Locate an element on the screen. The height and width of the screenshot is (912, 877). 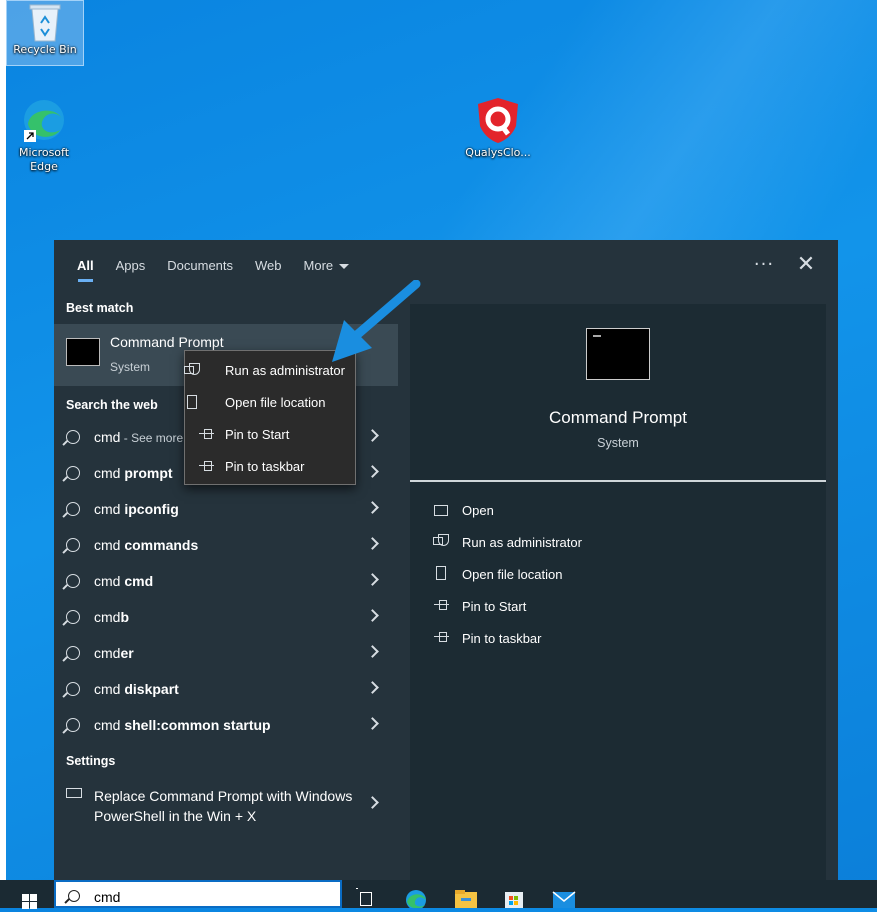
caret-down-icon is located at coordinates (344, 267).